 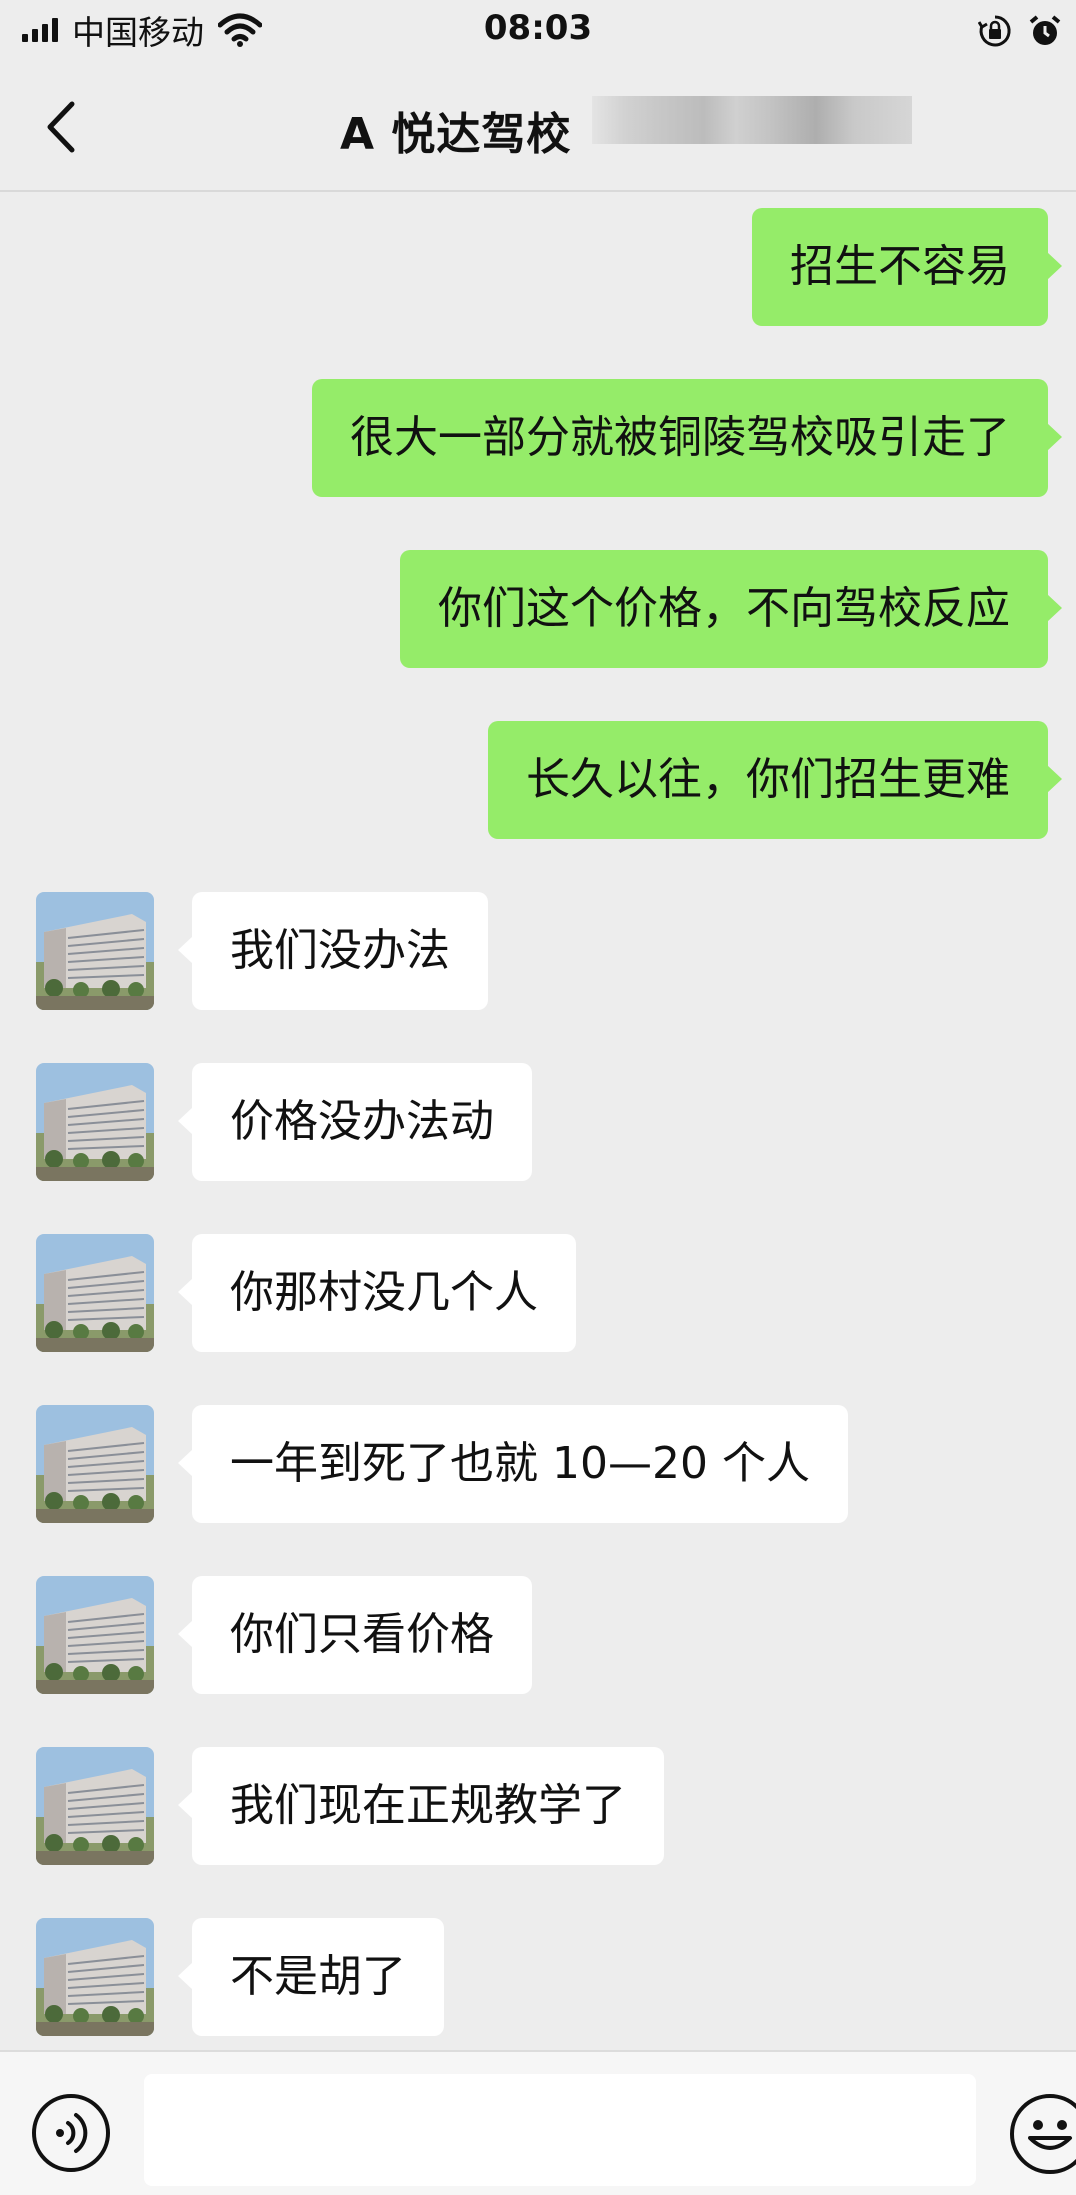 I want to click on received-bubble: 你们只看价格, so click(x=355, y=1635).